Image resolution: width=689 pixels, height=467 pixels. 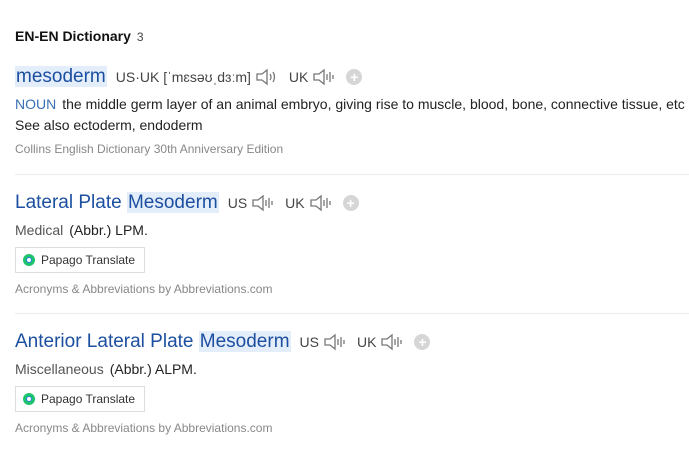 I want to click on section-title: EN-EN Dictionary 3, so click(x=79, y=36).